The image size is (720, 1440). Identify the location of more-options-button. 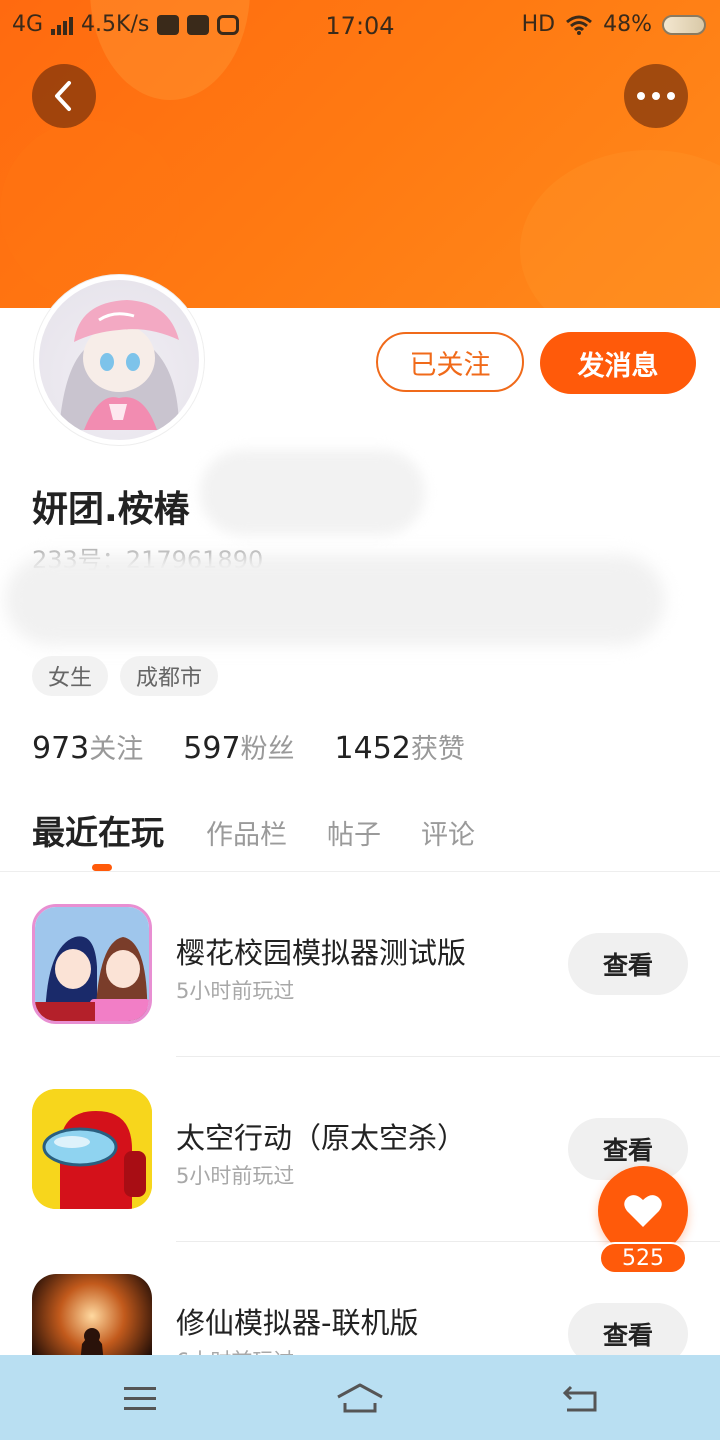
(656, 96).